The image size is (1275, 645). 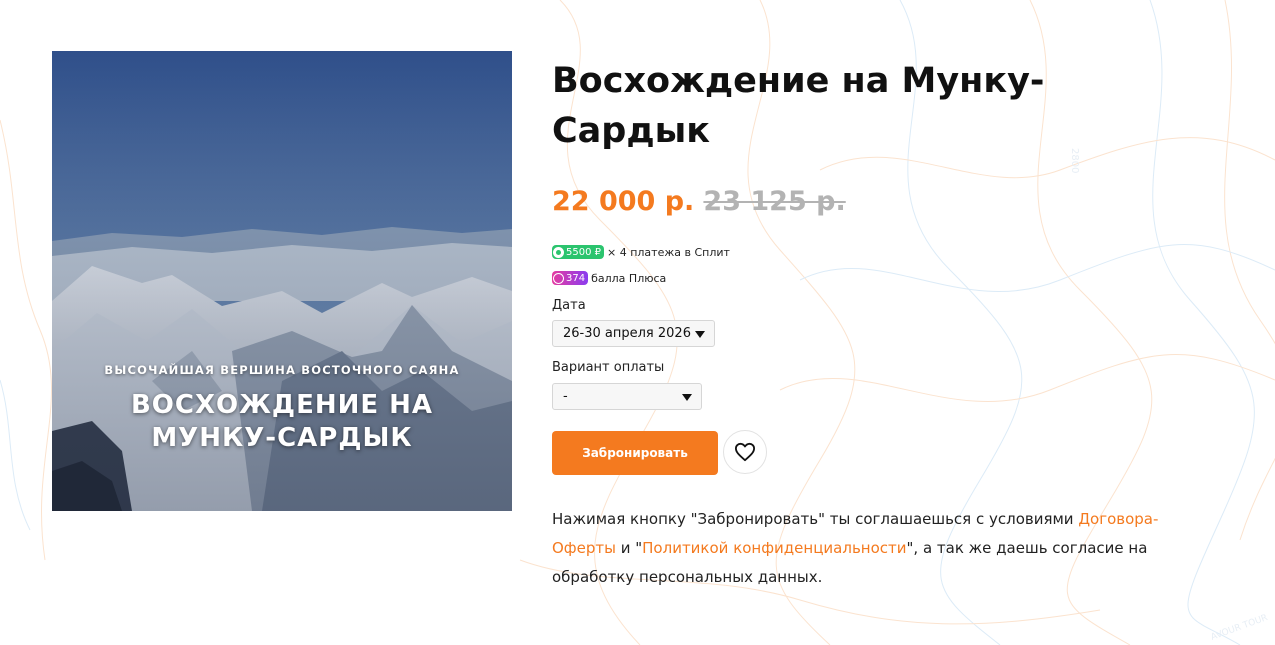 I want to click on price-block: 22 000 р. 23 125 р., so click(x=699, y=201).